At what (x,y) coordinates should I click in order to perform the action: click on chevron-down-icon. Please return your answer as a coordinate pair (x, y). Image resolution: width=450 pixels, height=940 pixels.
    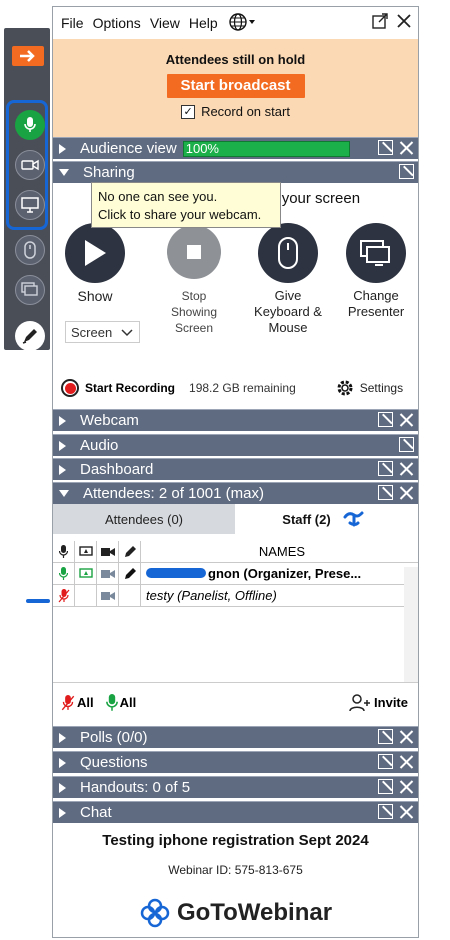
    Looking at the image, I should click on (127, 333).